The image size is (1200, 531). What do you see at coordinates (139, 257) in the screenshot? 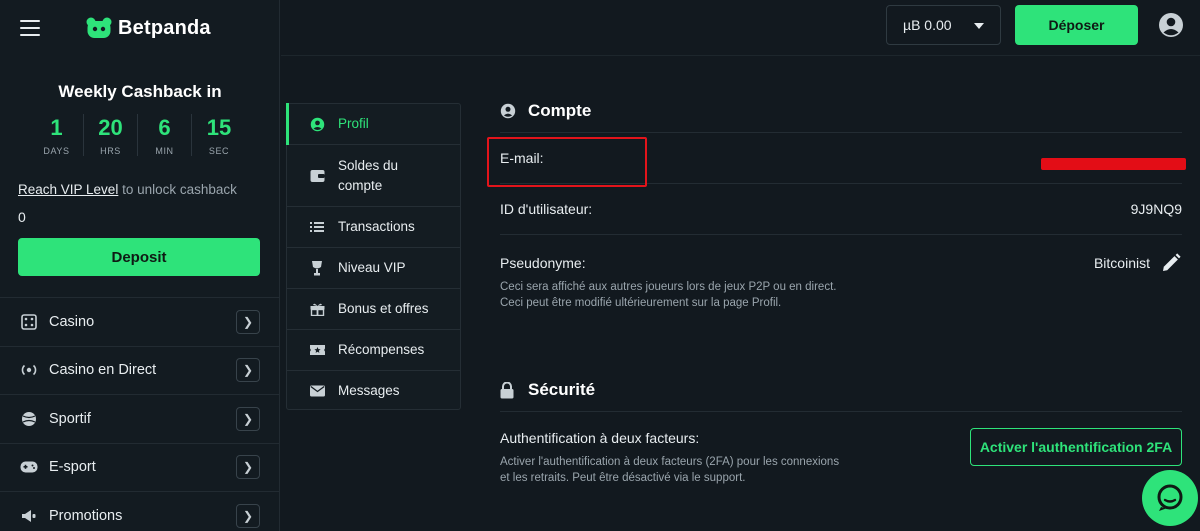
I see `sidebar-deposit-button: Deposit` at bounding box center [139, 257].